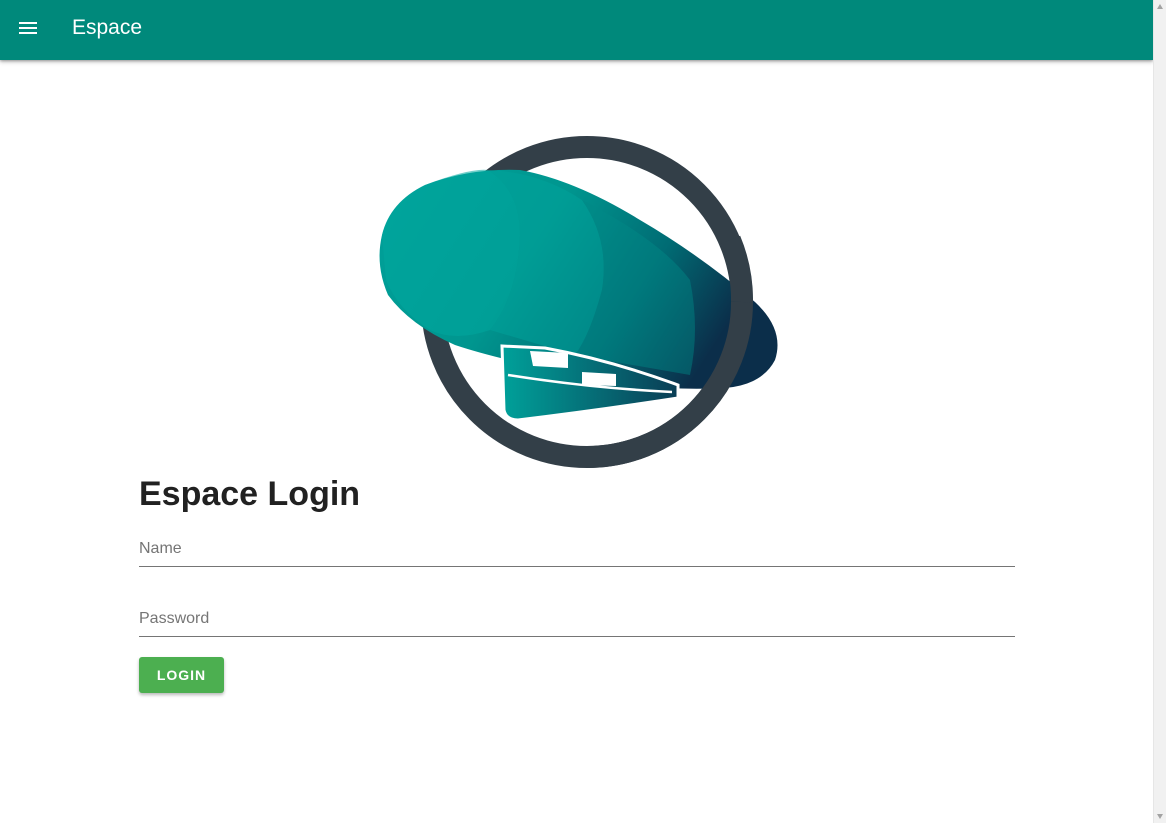 The height and width of the screenshot is (823, 1166). I want to click on scroll-down-arrow-icon, so click(1160, 816).